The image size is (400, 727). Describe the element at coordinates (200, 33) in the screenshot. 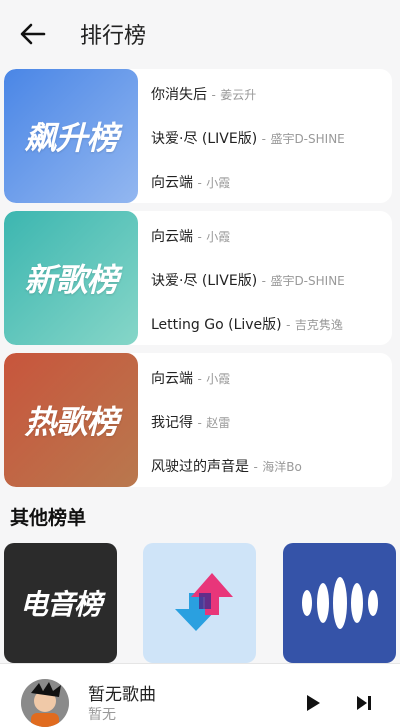

I see `app-header: 排行榜` at that location.